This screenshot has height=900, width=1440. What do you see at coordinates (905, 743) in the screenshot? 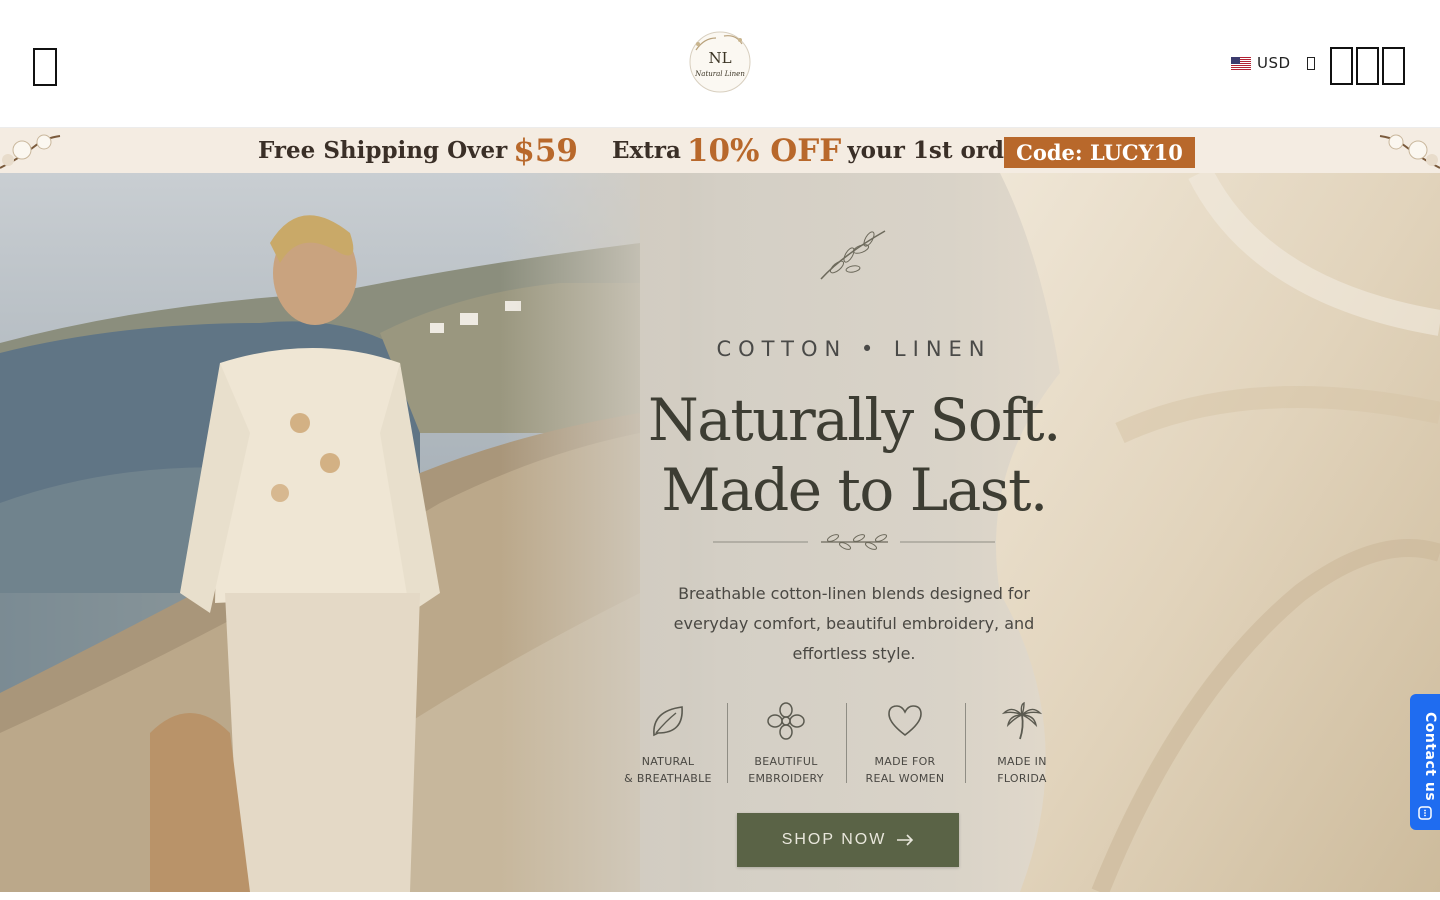
I see `feature-real-women: MADE FOR REAL WOMEN` at bounding box center [905, 743].